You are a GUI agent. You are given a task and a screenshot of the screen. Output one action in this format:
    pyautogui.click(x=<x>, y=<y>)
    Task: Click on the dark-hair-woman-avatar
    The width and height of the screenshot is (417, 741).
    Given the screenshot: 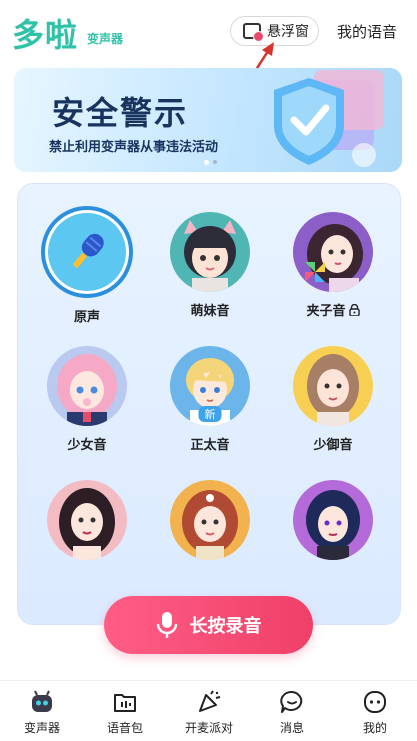 What is the action you would take?
    pyautogui.click(x=87, y=520)
    